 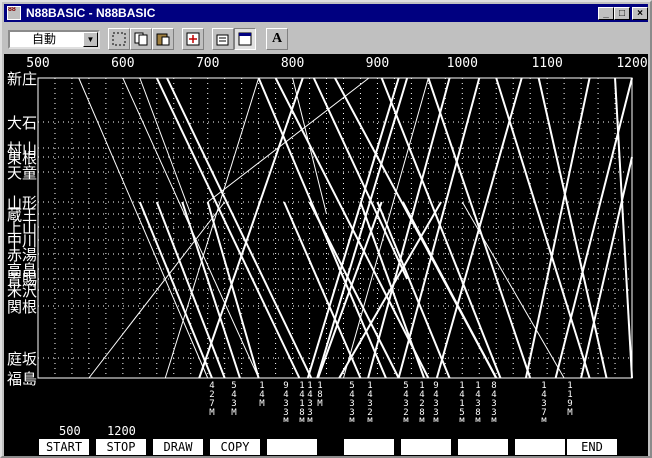 I want to click on stop-value: 1200, so click(x=121, y=431).